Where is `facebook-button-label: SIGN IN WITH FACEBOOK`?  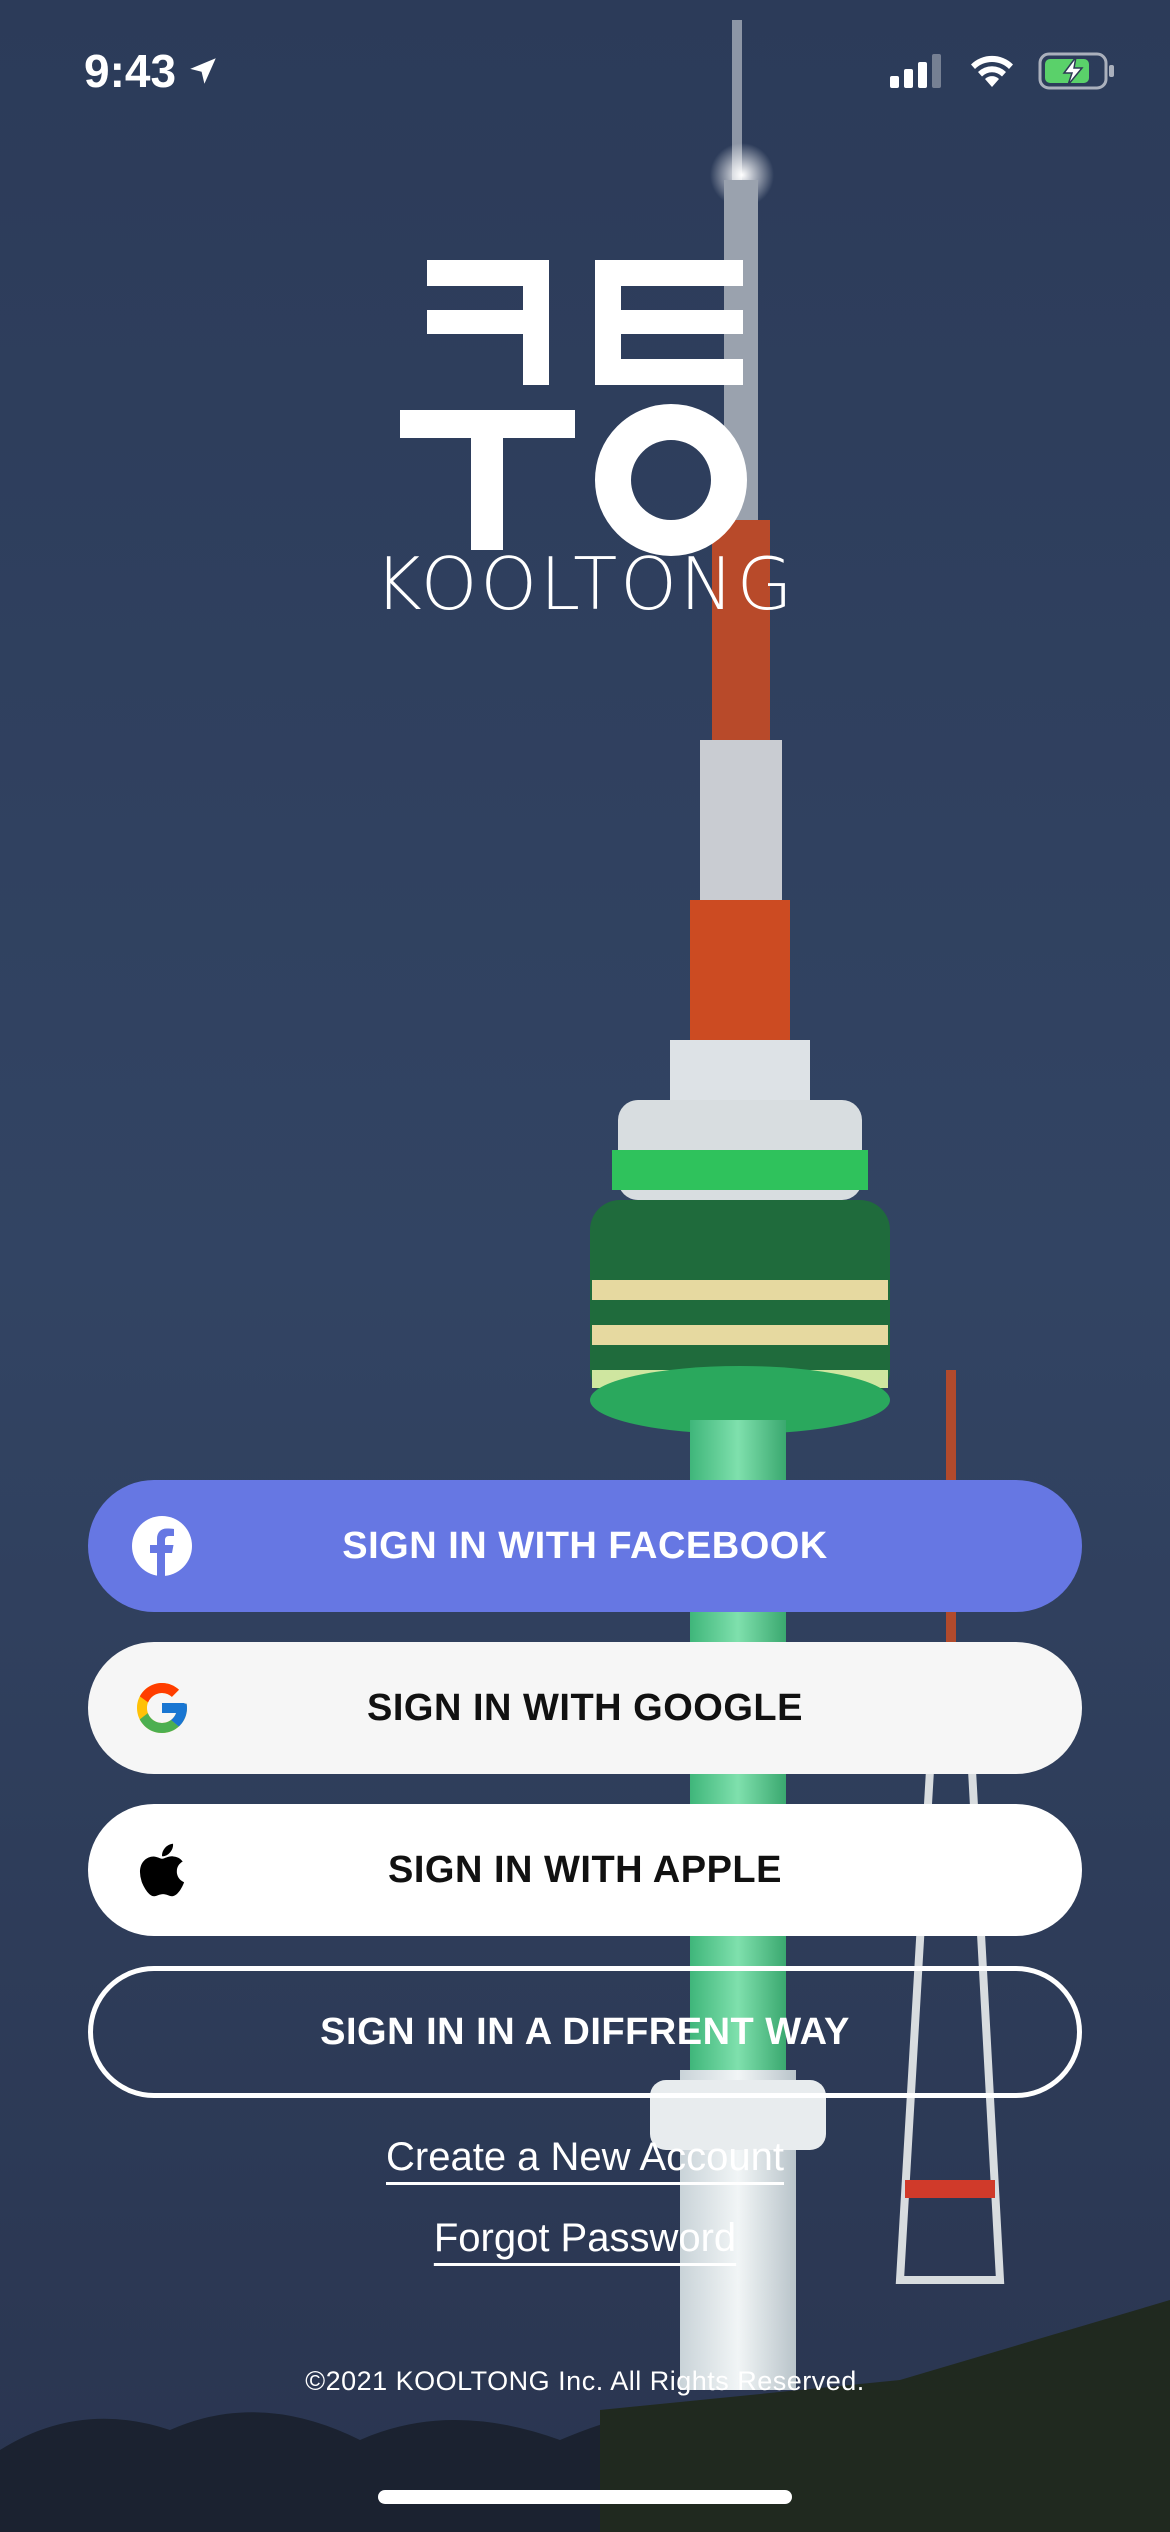 facebook-button-label: SIGN IN WITH FACEBOOK is located at coordinates (585, 1545).